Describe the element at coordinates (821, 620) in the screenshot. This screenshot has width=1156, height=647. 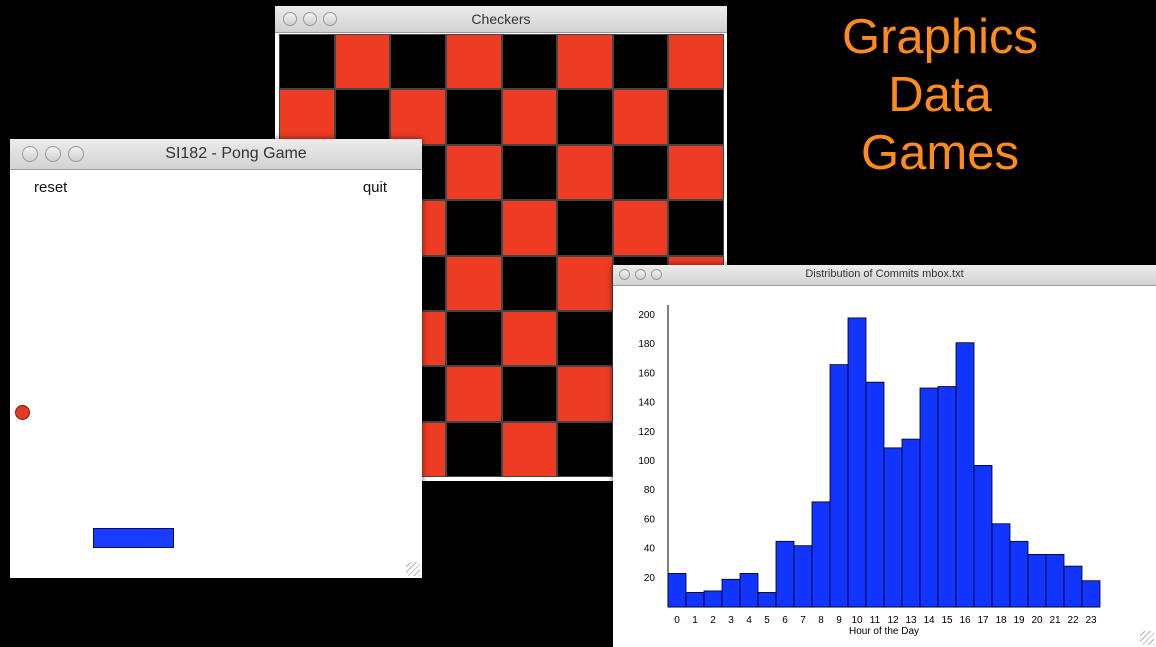
I see `x-tick-label: 8` at that location.